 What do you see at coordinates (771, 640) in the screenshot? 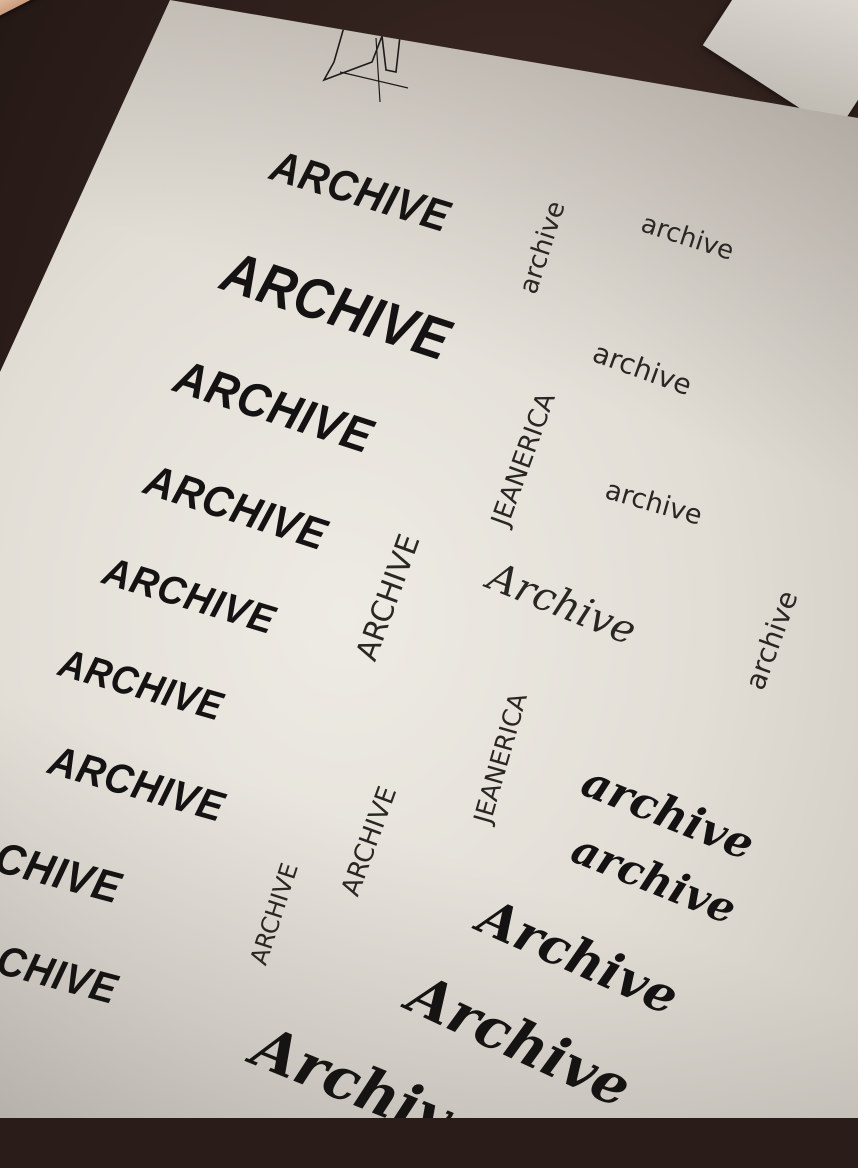
I see `archive-vertical-3: archive` at bounding box center [771, 640].